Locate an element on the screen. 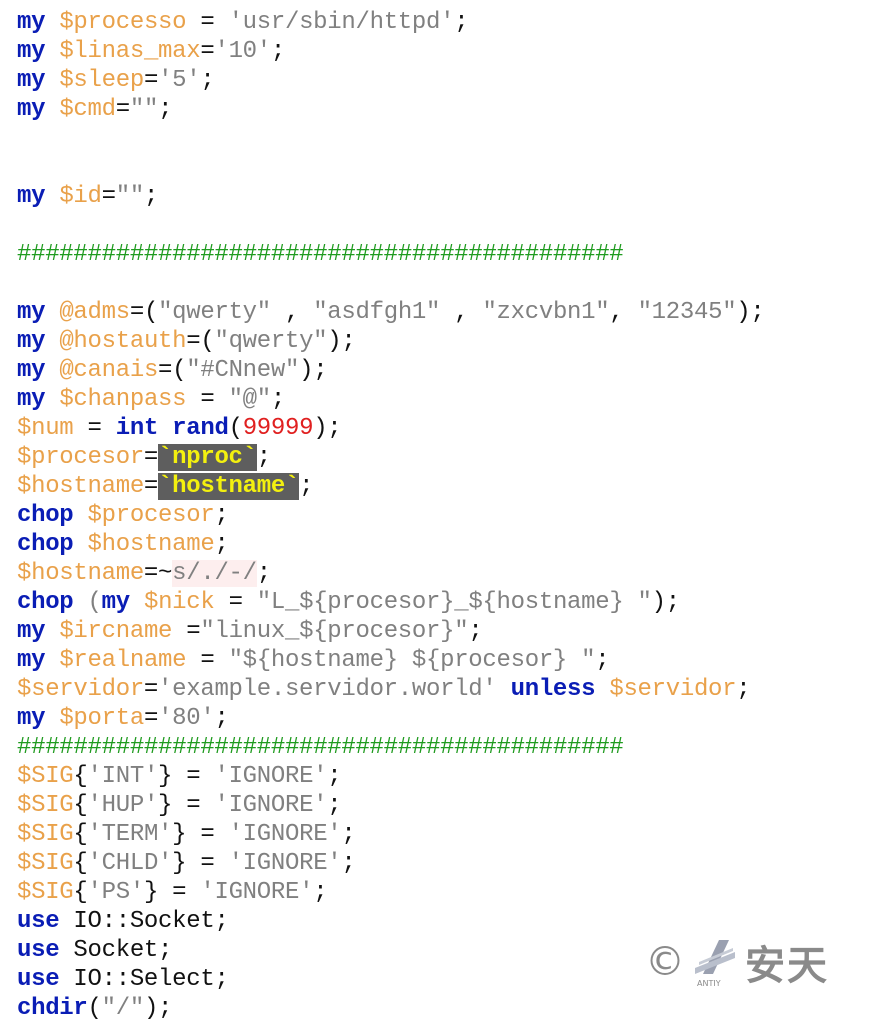  code-token: "@" is located at coordinates (250, 399).